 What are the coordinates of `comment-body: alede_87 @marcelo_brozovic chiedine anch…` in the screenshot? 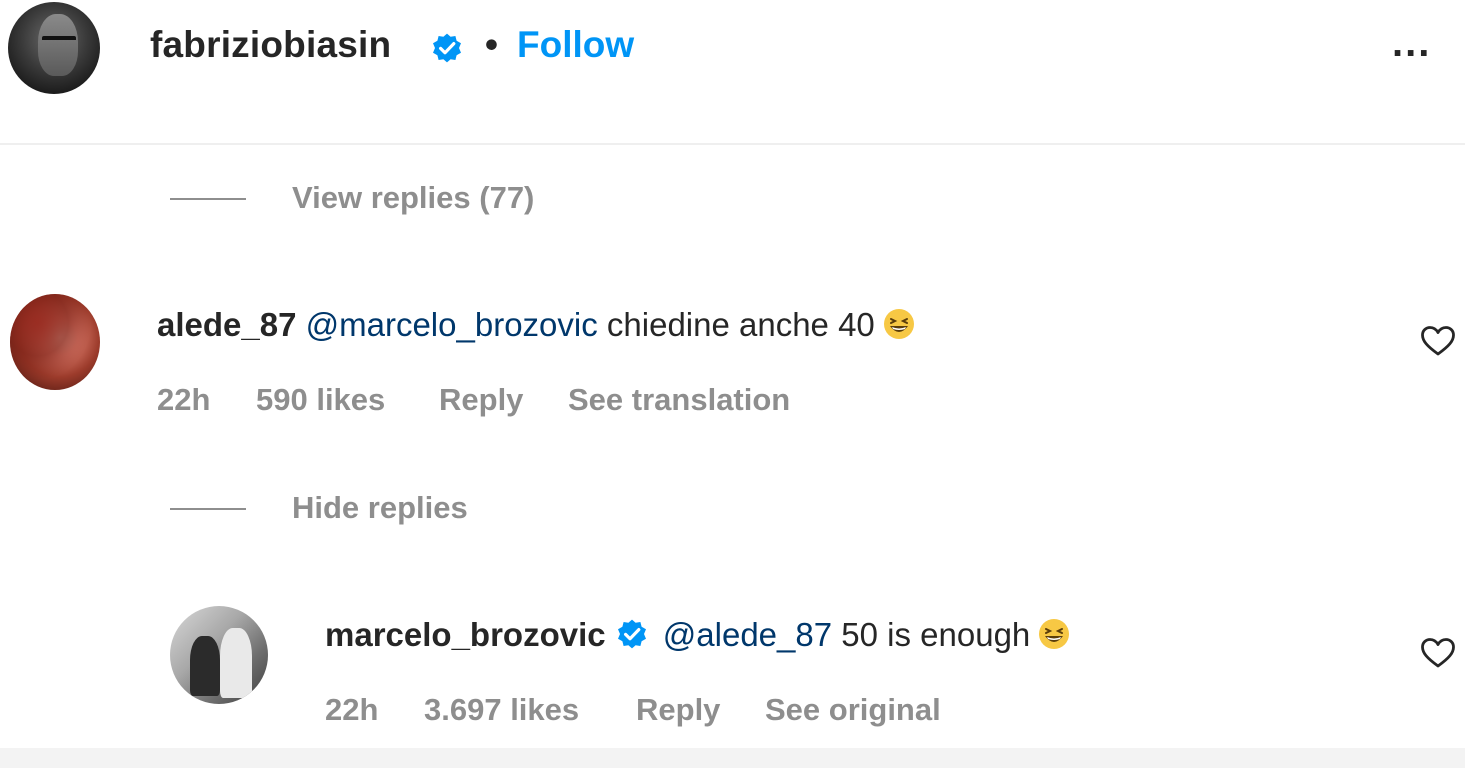 It's located at (536, 325).